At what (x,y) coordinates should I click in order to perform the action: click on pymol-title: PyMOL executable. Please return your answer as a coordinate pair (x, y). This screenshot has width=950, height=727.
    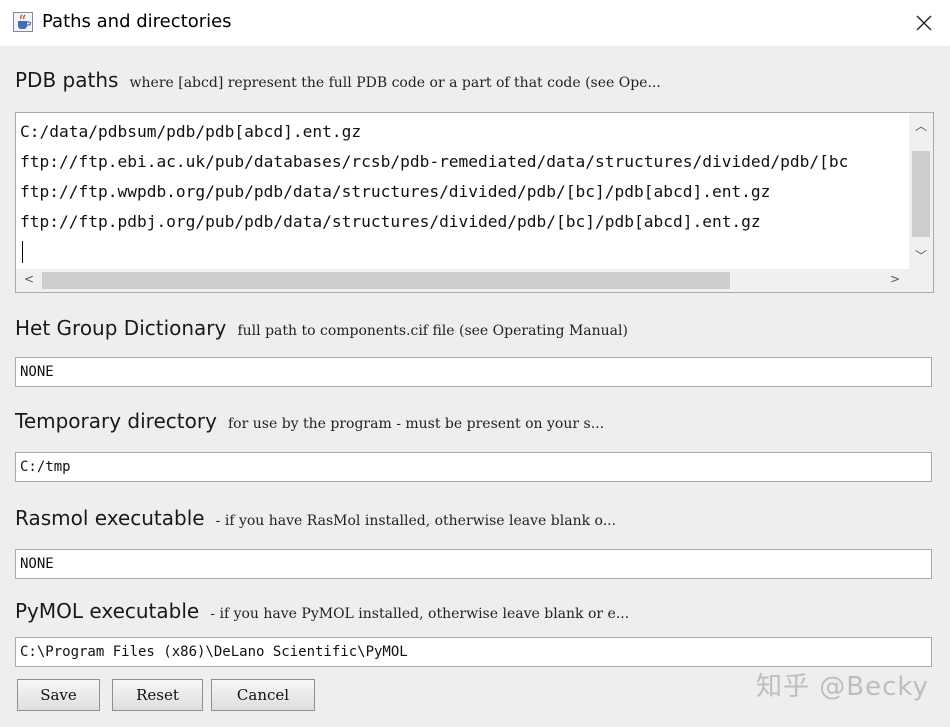
    Looking at the image, I should click on (107, 611).